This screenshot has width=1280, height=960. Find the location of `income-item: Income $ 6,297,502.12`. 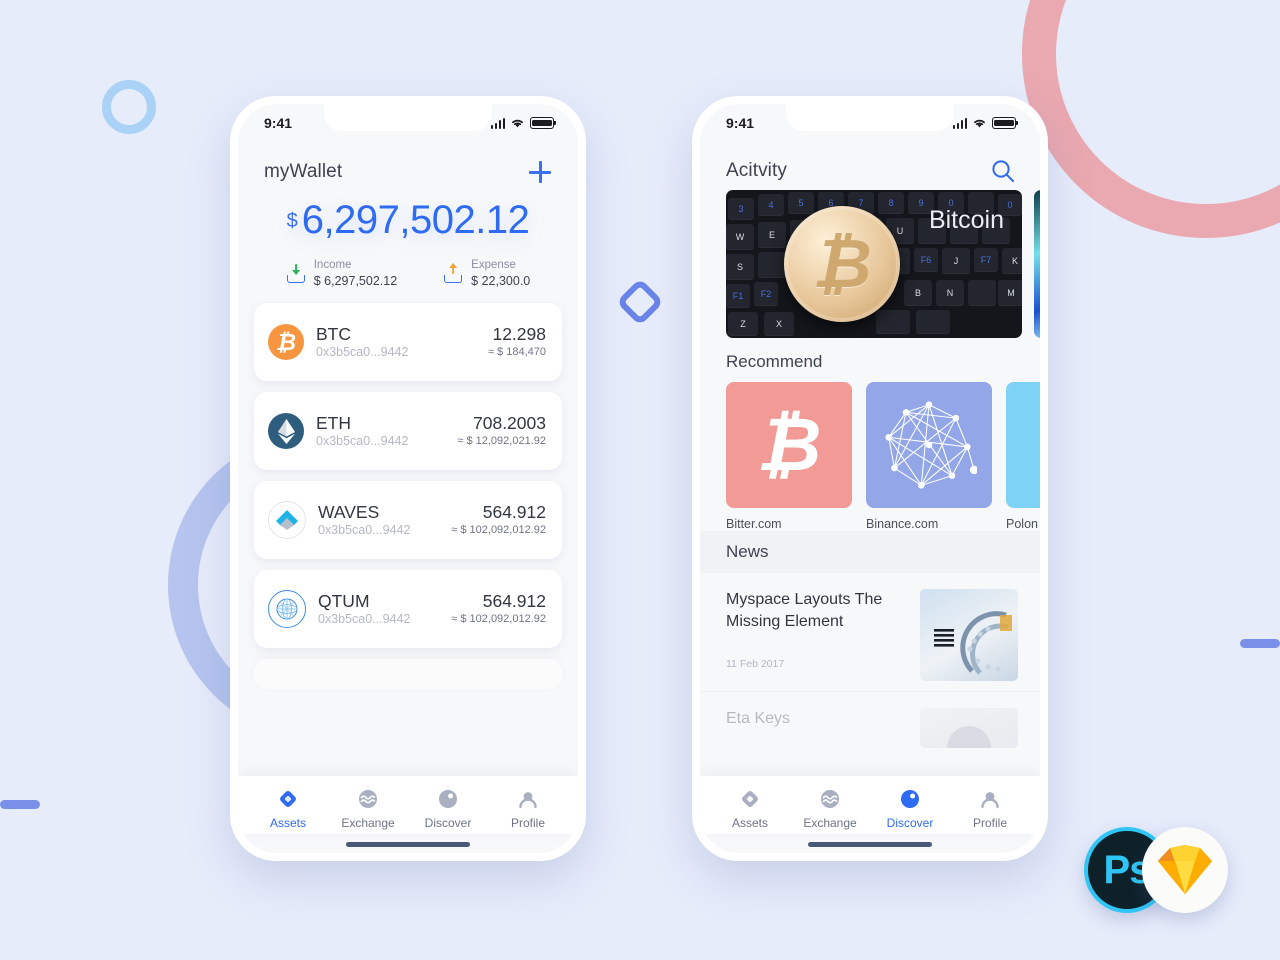

income-item: Income $ 6,297,502.12 is located at coordinates (341, 273).